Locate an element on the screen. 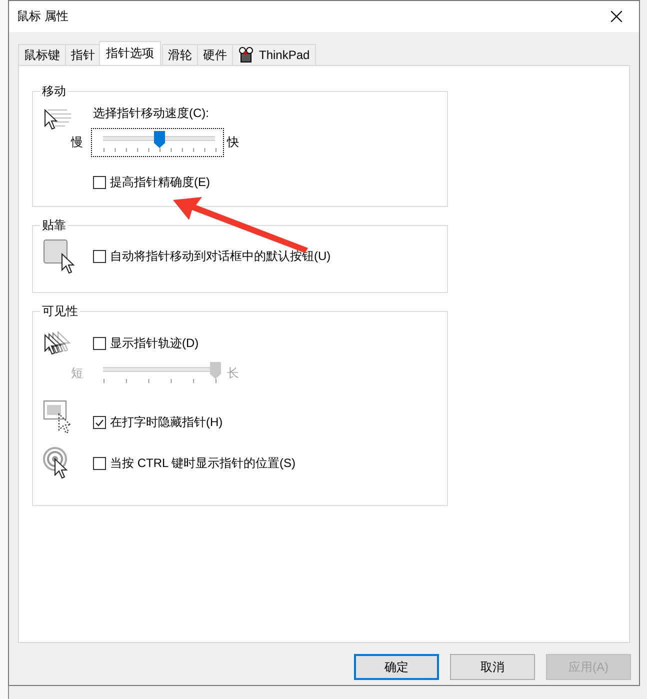 Image resolution: width=647 pixels, height=699 pixels. window-title: 鼠标 属性 is located at coordinates (42, 16).